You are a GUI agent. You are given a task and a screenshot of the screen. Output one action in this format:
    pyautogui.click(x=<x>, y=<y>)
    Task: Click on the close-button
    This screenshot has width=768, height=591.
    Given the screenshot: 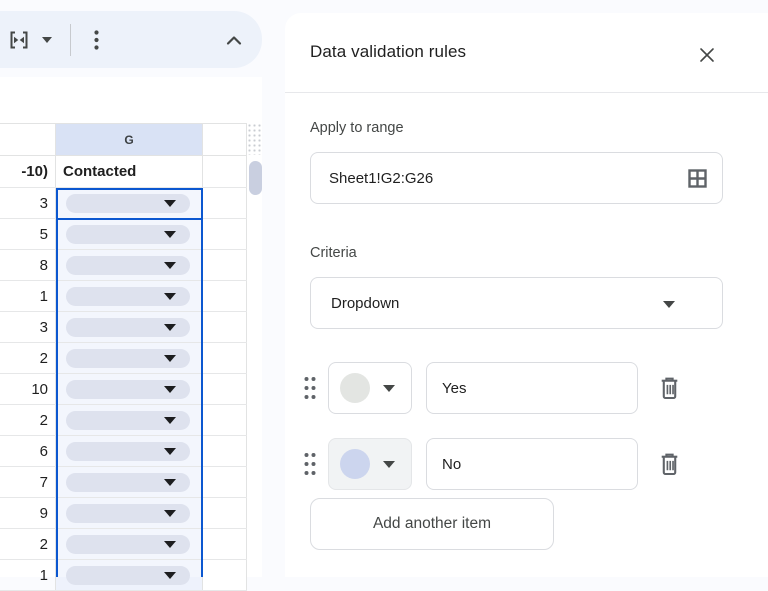 What is the action you would take?
    pyautogui.click(x=707, y=55)
    